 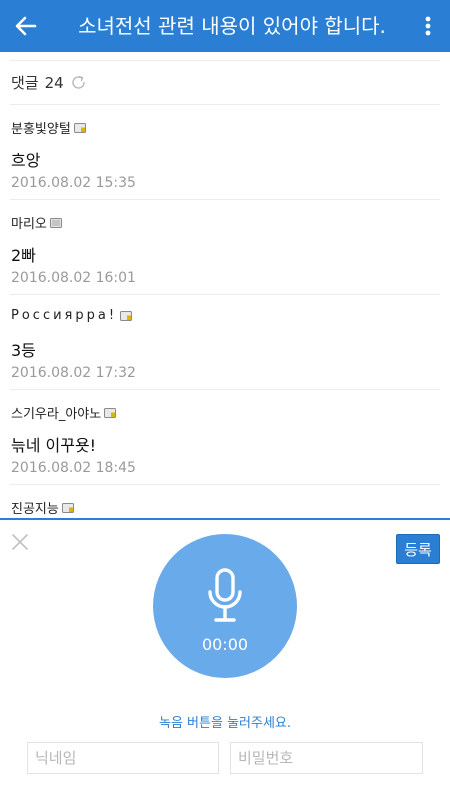 What do you see at coordinates (225, 595) in the screenshot?
I see `microphone-icon` at bounding box center [225, 595].